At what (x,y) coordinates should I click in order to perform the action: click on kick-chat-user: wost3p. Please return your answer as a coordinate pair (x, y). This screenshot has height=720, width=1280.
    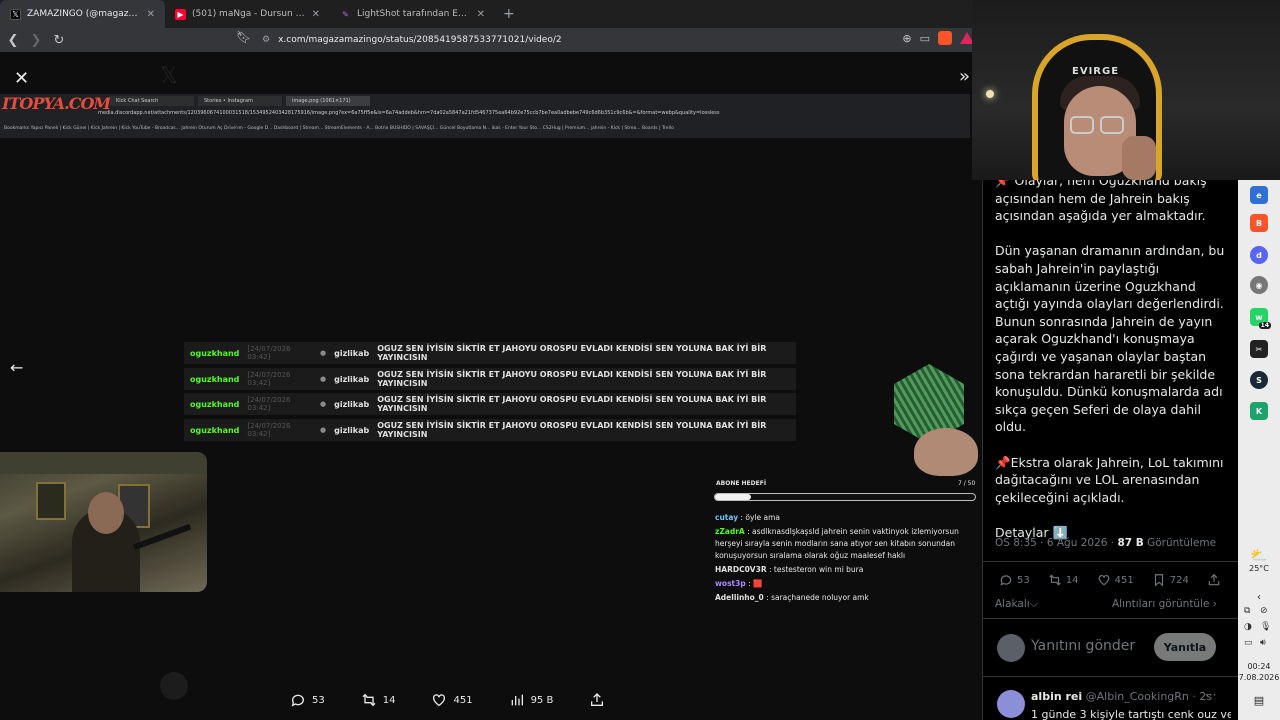
    Looking at the image, I should click on (730, 583).